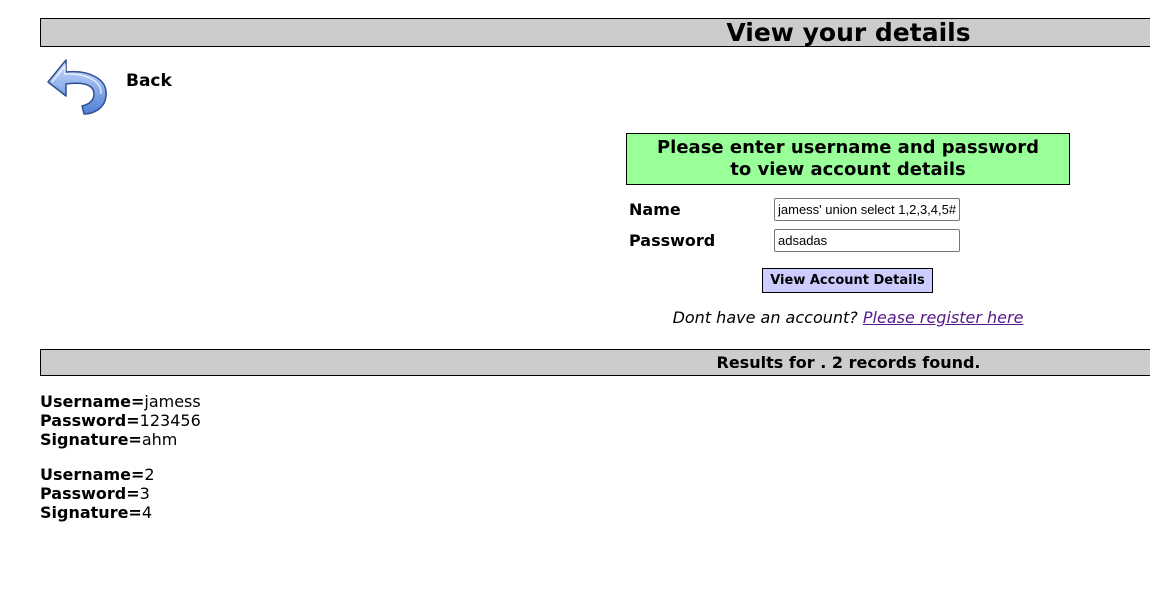  I want to click on results-summary: Results for . 2 records found., so click(848, 362).